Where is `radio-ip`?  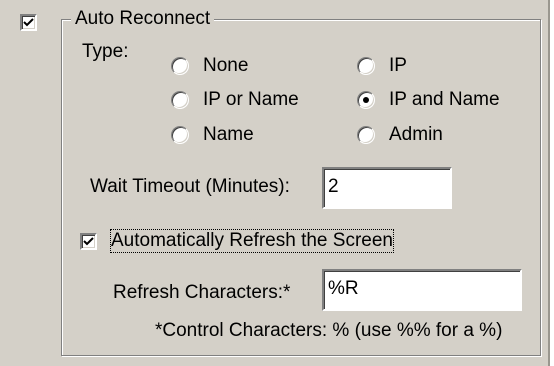 radio-ip is located at coordinates (366, 66).